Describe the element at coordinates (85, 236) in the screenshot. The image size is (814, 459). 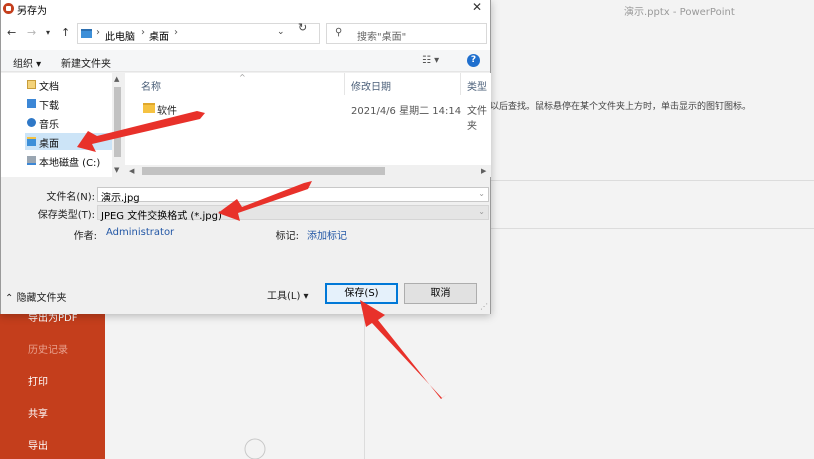
I see `author-label: 作者:` at that location.